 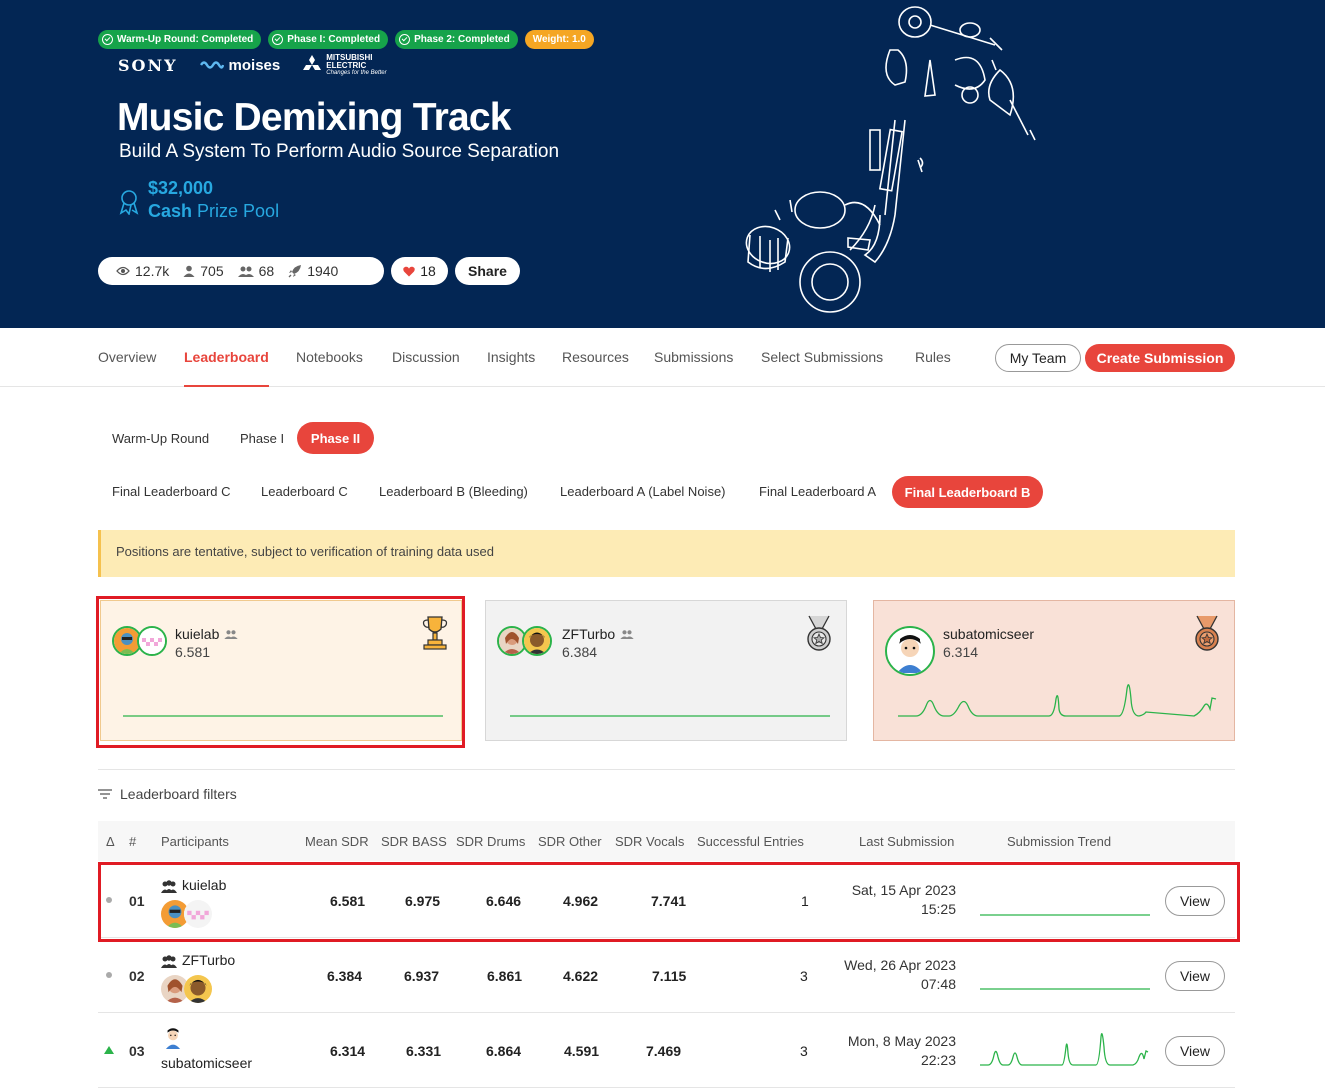 I want to click on share-button: Share, so click(x=487, y=271).